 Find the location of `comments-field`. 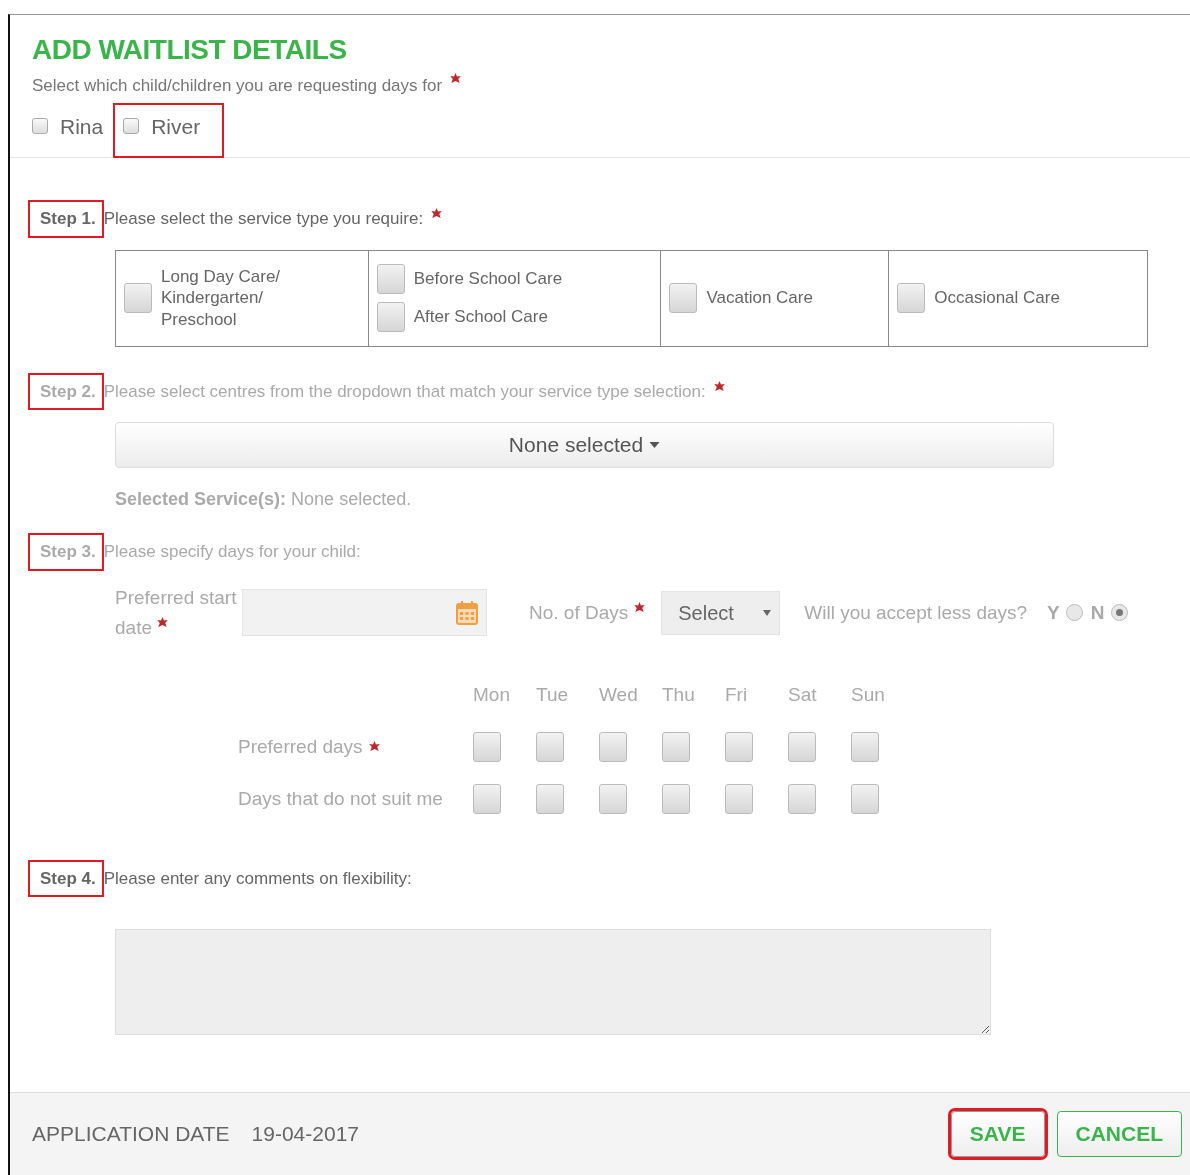

comments-field is located at coordinates (553, 982).